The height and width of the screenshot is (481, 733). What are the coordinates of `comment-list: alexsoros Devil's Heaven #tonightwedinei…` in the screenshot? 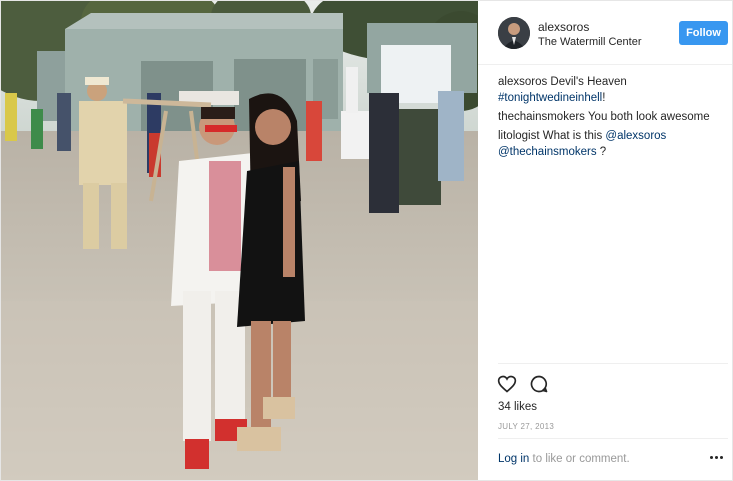 It's located at (613, 118).